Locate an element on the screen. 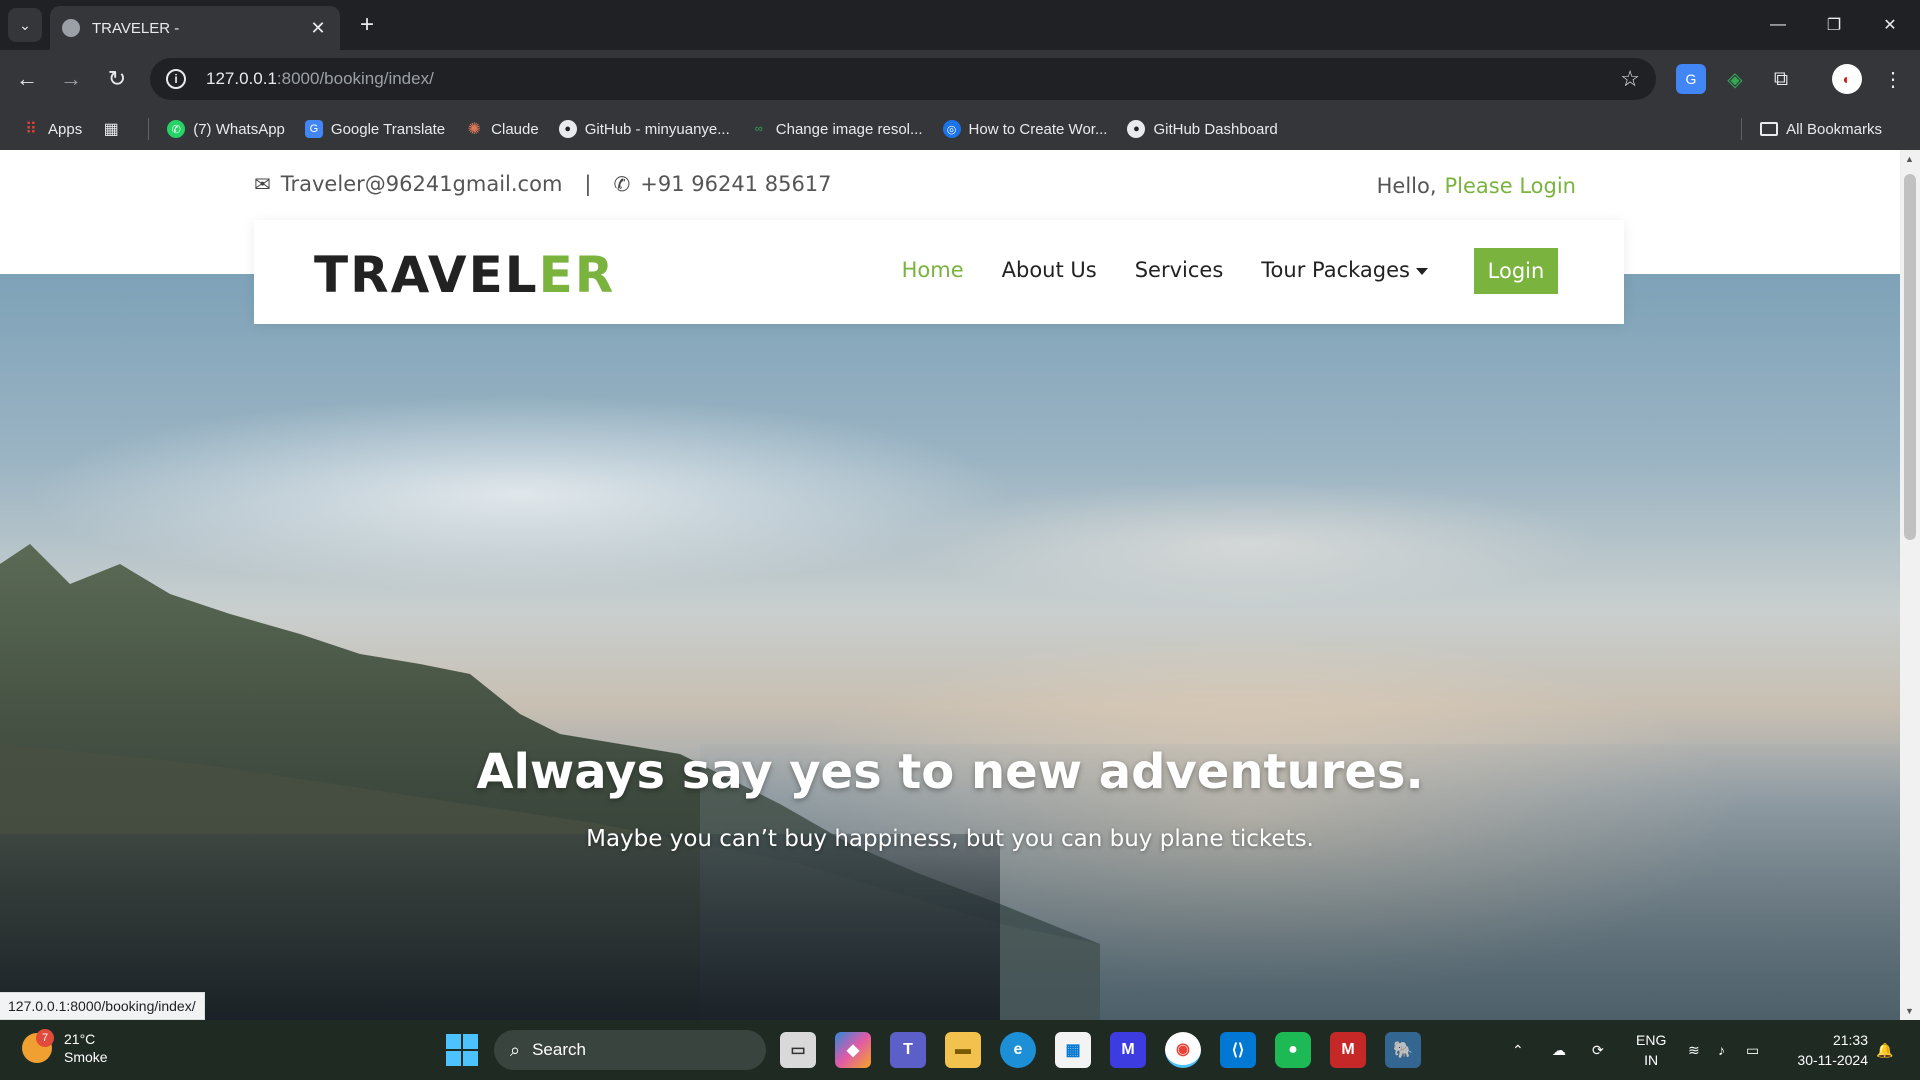 This screenshot has width=1920, height=1080. tray-overflow-icon: ⌃ is located at coordinates (1518, 1050).